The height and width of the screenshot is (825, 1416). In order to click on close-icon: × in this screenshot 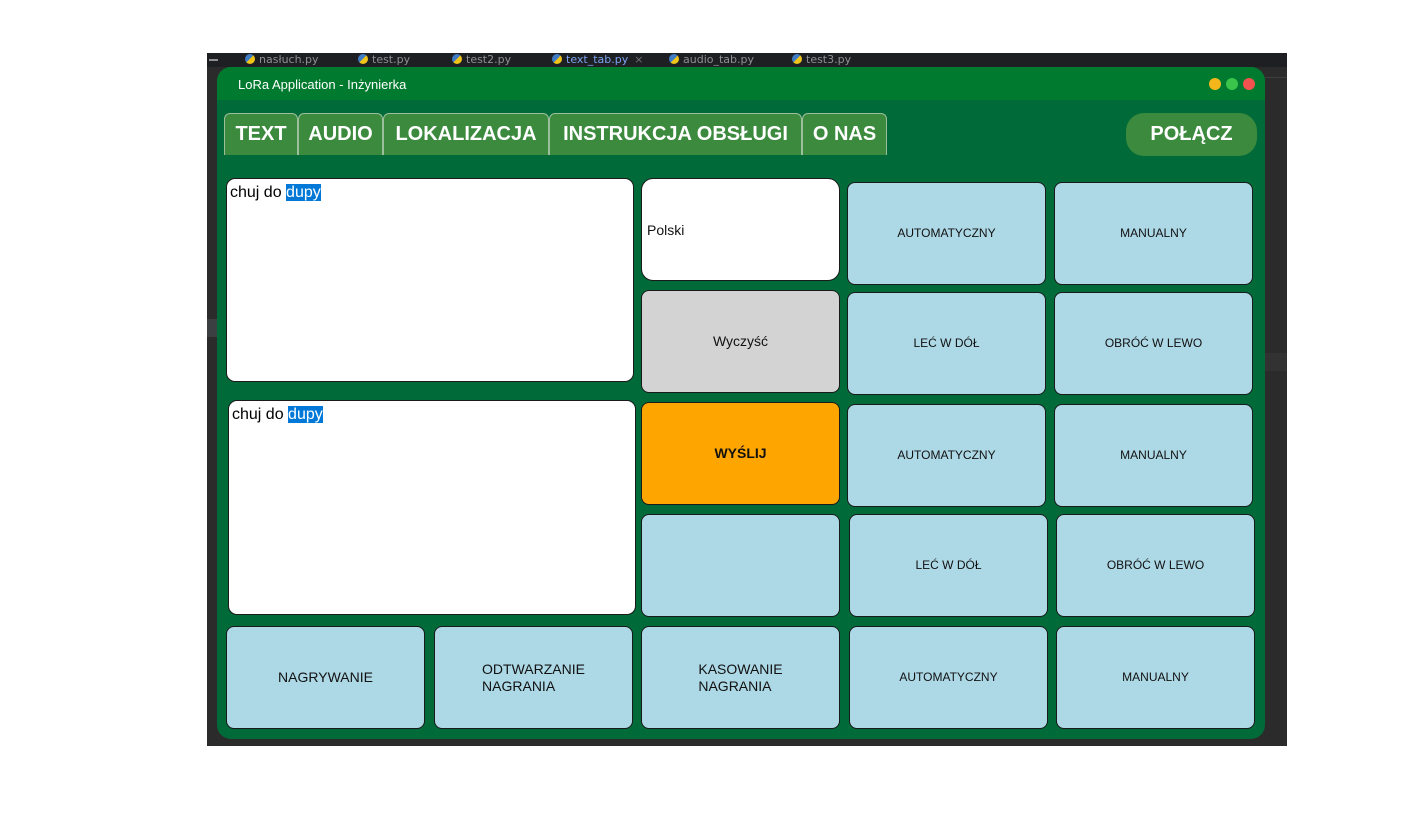, I will do `click(638, 59)`.